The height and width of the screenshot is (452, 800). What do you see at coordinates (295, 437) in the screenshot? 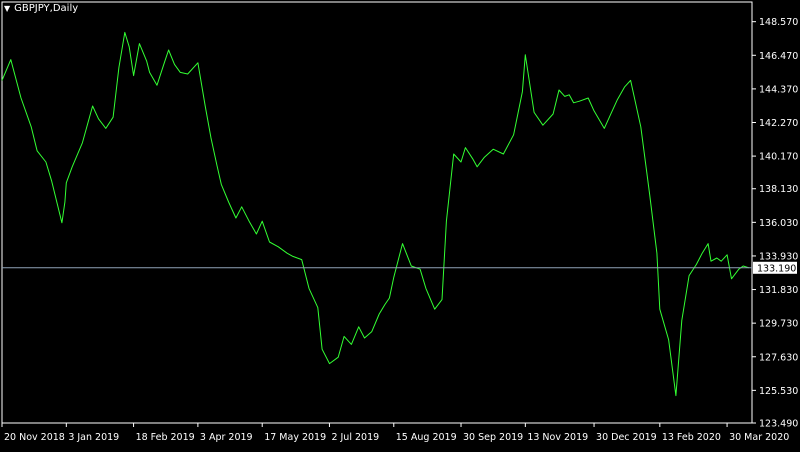
I see `x-tick-label: 17 May 2019` at bounding box center [295, 437].